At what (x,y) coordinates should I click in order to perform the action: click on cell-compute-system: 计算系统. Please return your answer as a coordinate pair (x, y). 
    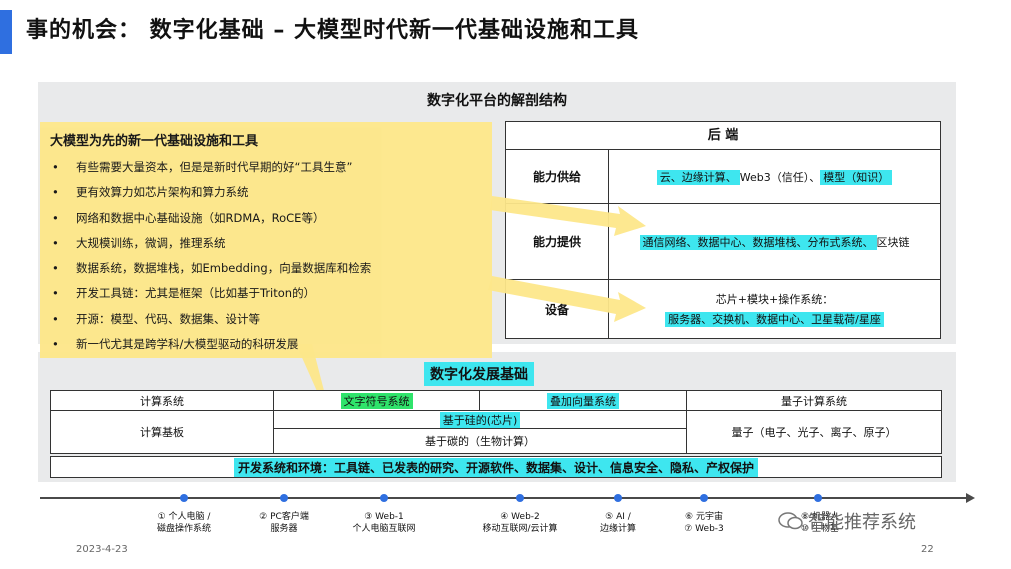
    Looking at the image, I should click on (162, 401).